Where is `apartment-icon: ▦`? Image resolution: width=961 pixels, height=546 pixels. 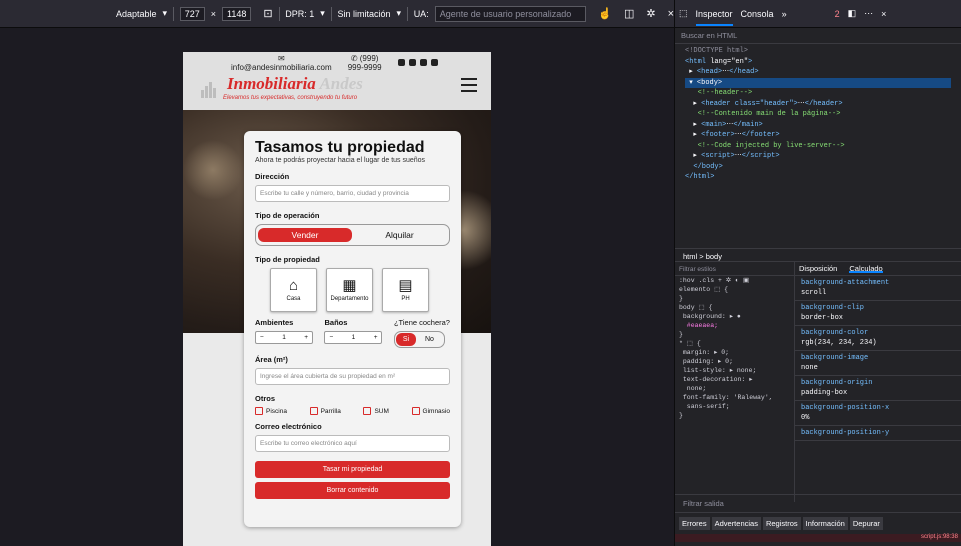 apartment-icon: ▦ is located at coordinates (349, 285).